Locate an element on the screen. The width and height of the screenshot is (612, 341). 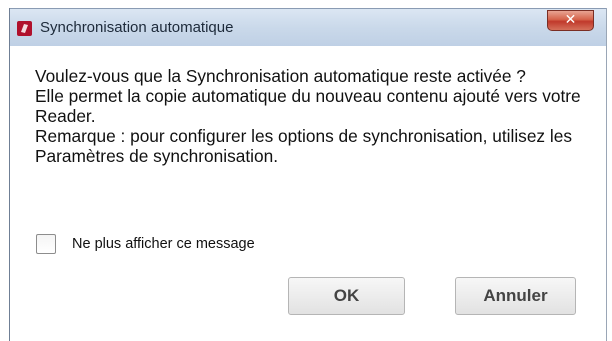
title-bar: Synchronisation automatique ✕ is located at coordinates (308, 27).